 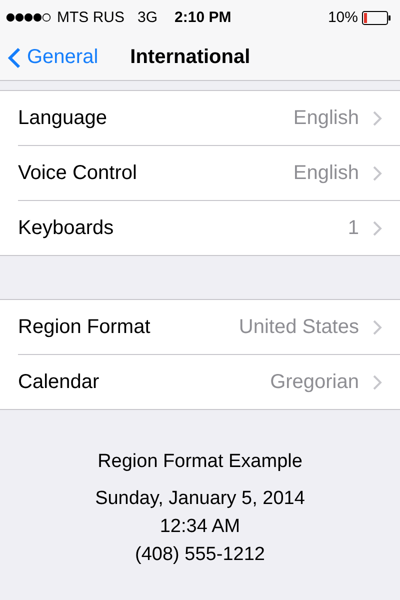 What do you see at coordinates (78, 173) in the screenshot?
I see `row-label: Voice Control` at bounding box center [78, 173].